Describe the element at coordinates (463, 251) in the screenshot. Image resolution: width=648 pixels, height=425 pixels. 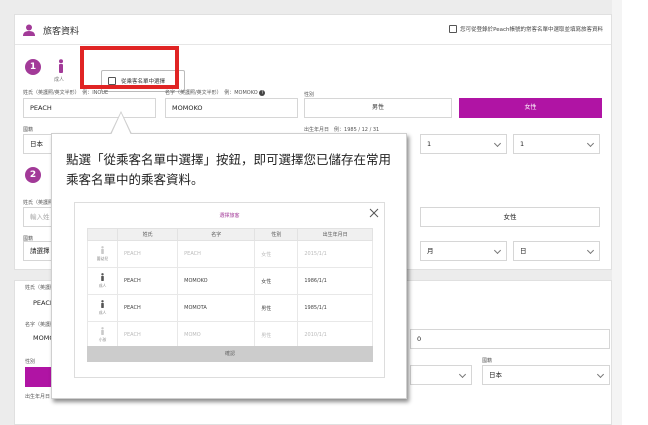
I see `p2-birth-month-select: 月` at that location.